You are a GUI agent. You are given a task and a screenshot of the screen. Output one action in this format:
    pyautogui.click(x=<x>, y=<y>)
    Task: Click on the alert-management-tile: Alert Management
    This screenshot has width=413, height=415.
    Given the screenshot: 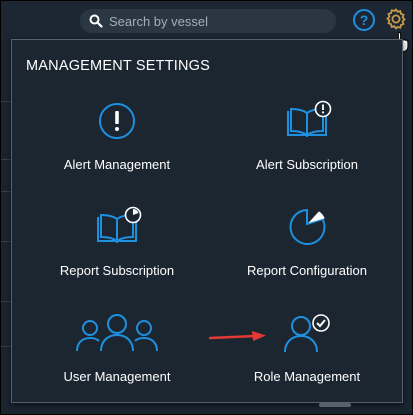 What is the action you would take?
    pyautogui.click(x=117, y=144)
    